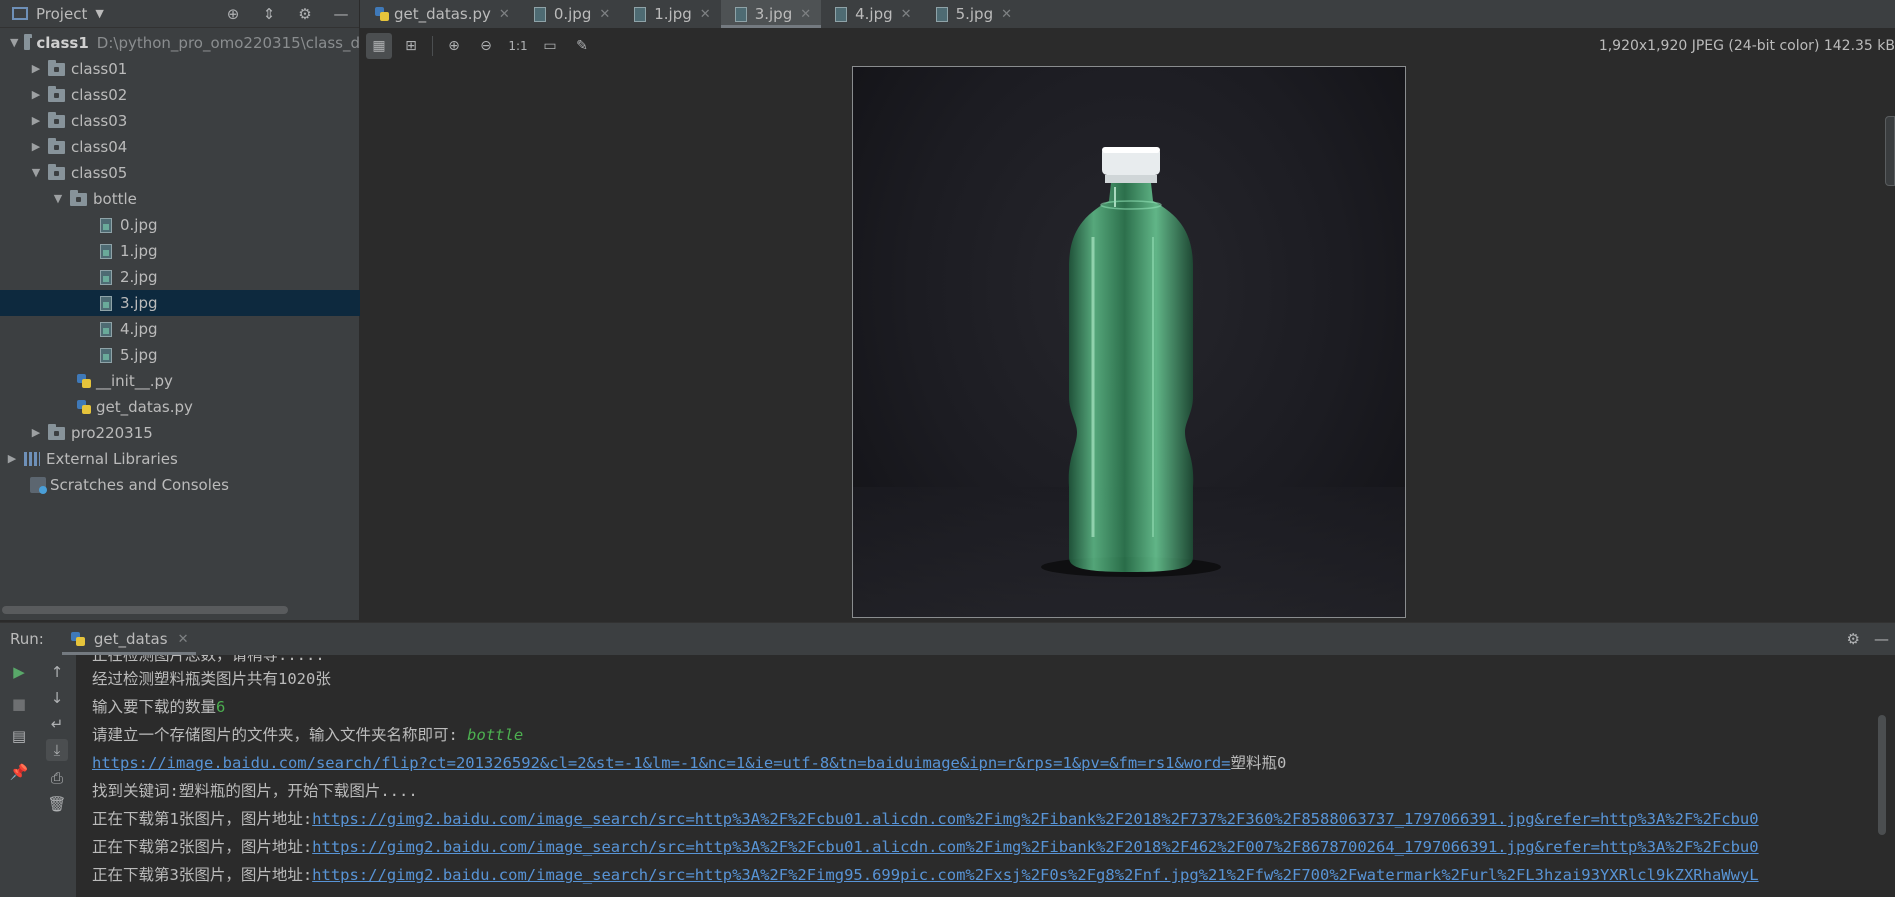 This screenshot has width=1895, height=897. I want to click on chessboard-background-icon: ▦, so click(379, 46).